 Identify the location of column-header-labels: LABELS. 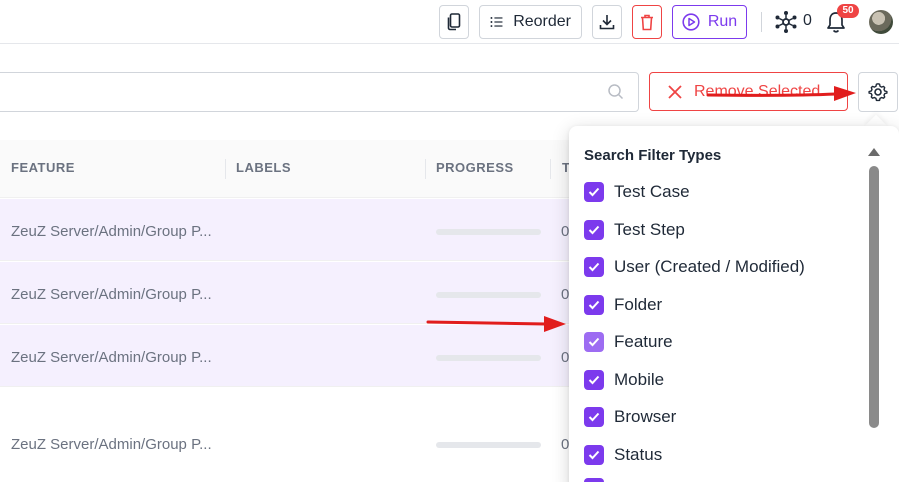
(263, 167).